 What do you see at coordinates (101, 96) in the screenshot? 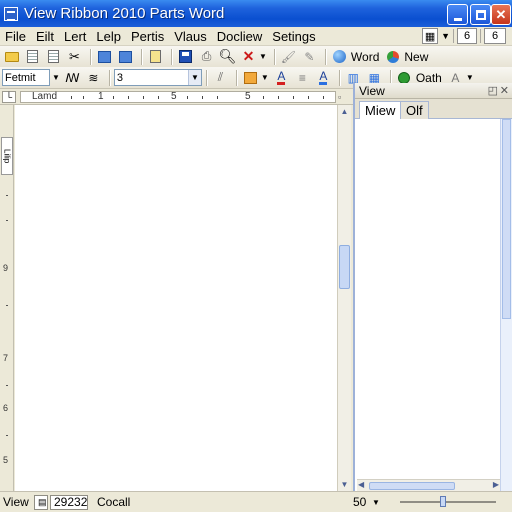
I see `ruler-number: 1` at bounding box center [101, 96].